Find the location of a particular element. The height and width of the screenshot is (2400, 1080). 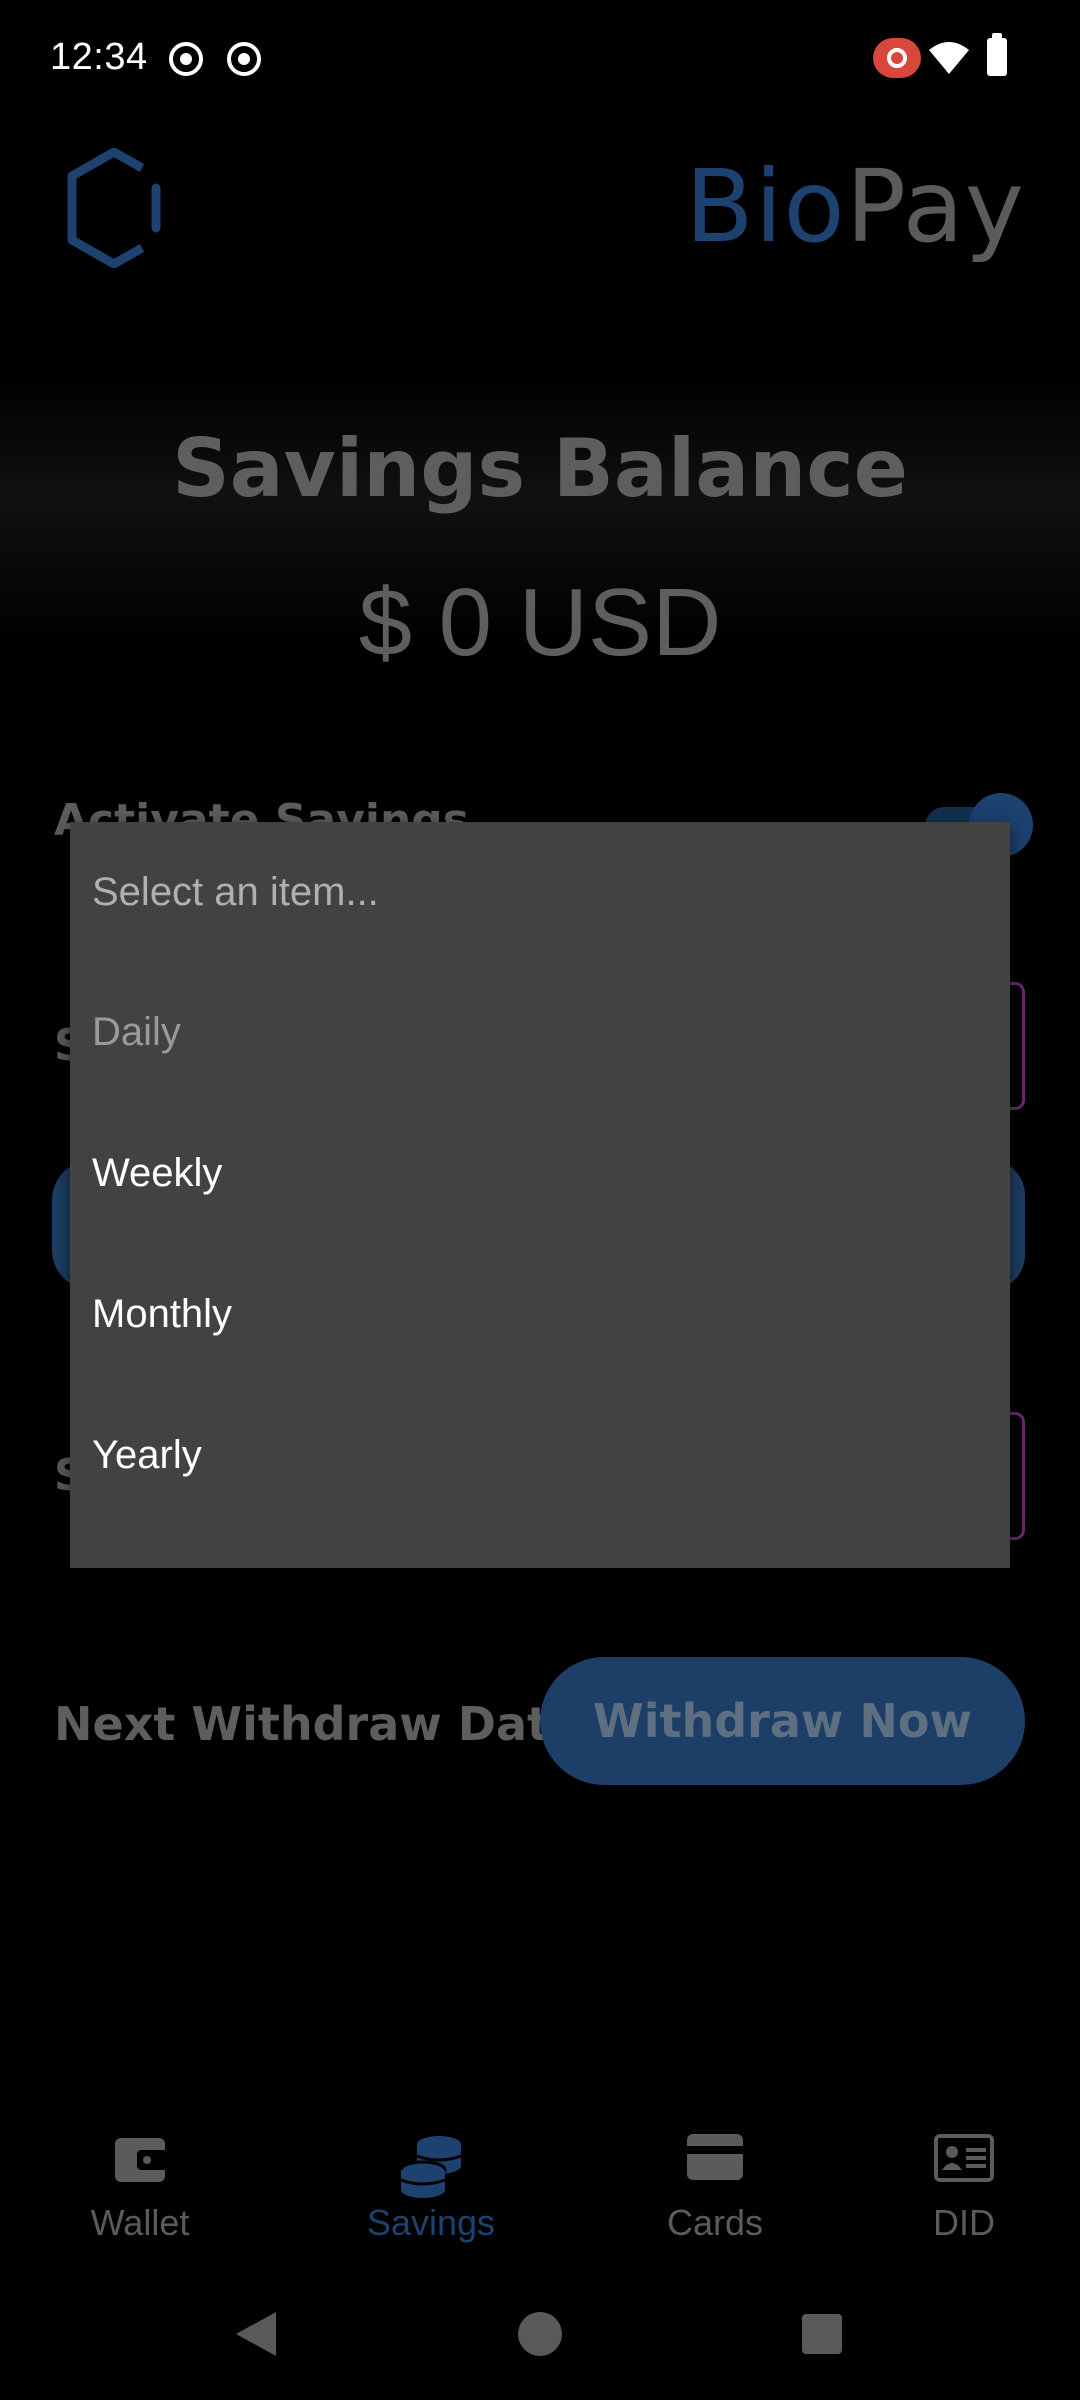

wallet-icon is located at coordinates (141, 2160).